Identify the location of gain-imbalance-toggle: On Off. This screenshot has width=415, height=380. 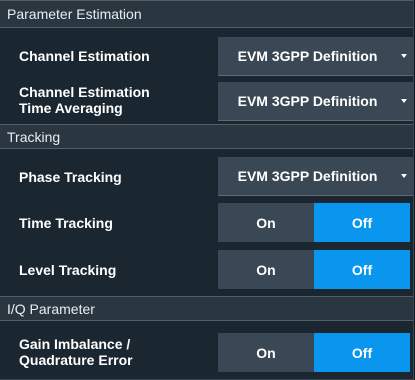
(315, 352).